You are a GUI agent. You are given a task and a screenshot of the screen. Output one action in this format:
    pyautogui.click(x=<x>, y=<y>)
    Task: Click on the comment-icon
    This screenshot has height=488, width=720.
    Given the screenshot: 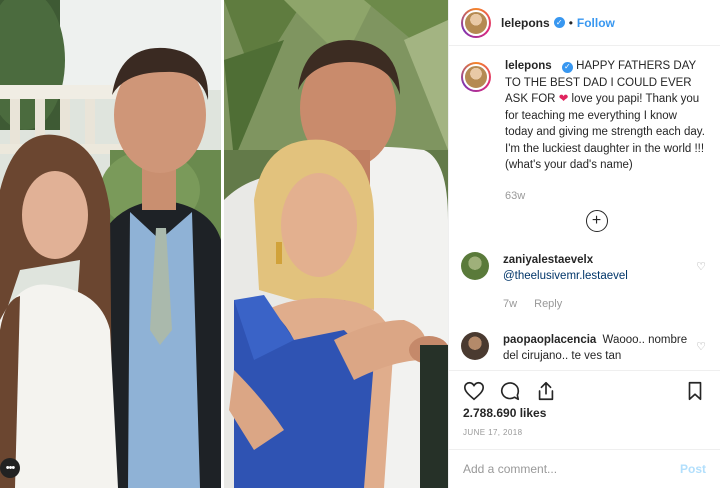 What is the action you would take?
    pyautogui.click(x=510, y=391)
    